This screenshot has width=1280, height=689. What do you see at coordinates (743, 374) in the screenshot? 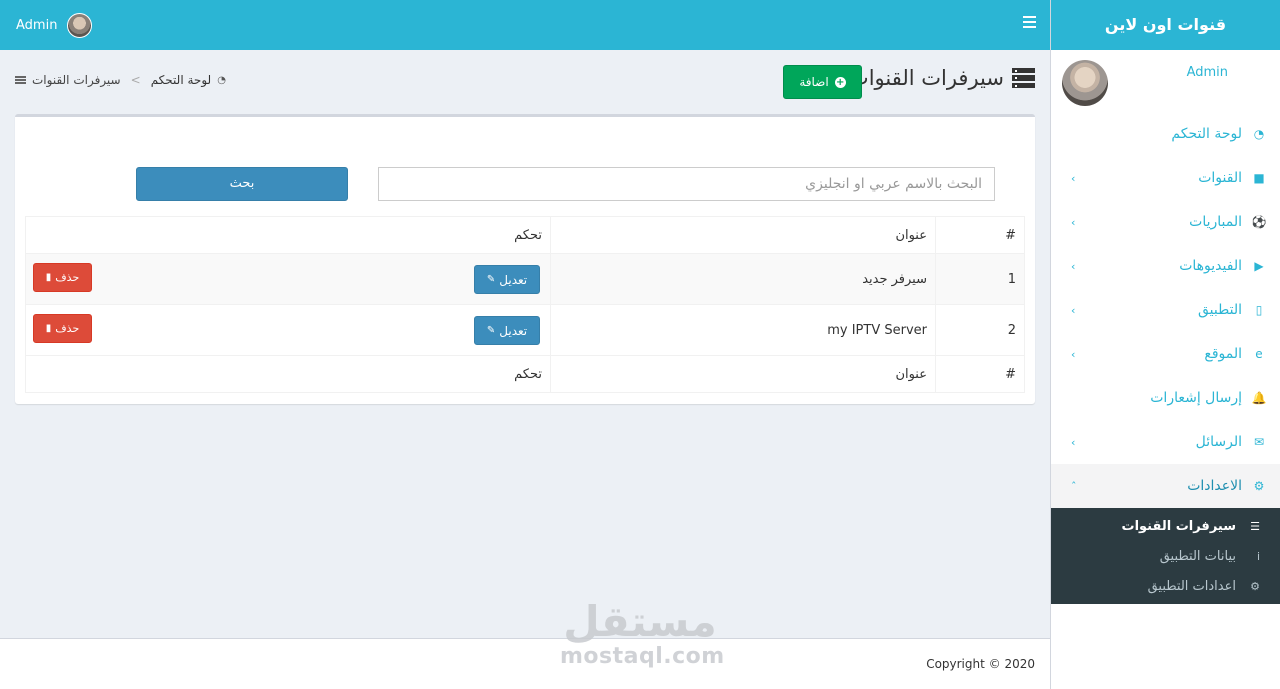
I see `column-footer-title: عنوان` at bounding box center [743, 374].